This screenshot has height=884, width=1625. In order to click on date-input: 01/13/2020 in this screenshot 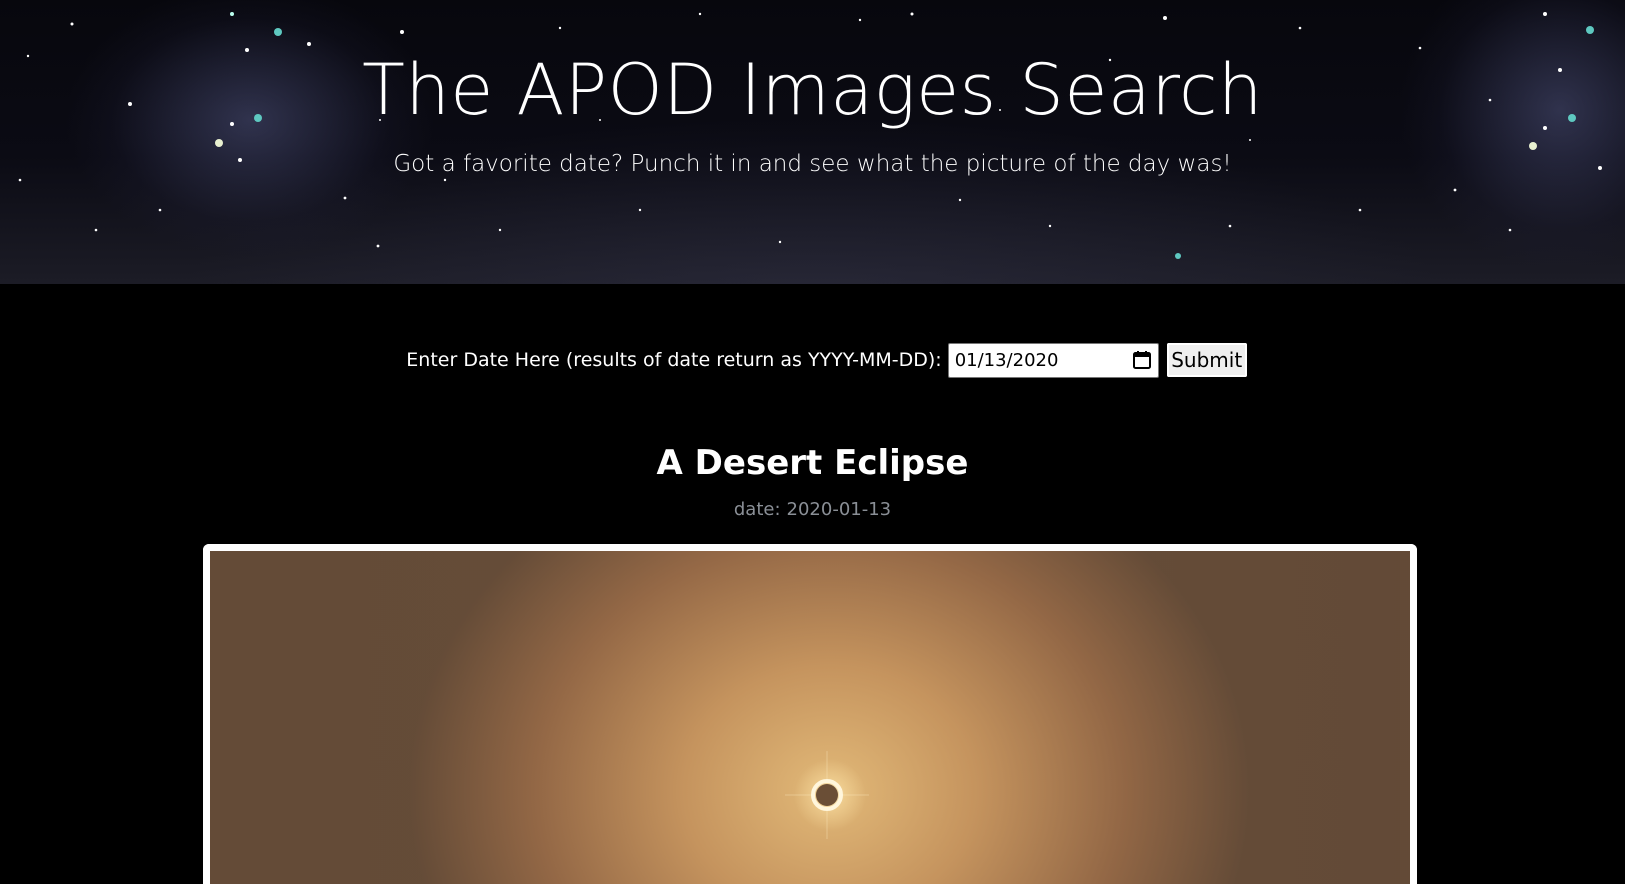, I will do `click(1053, 360)`.